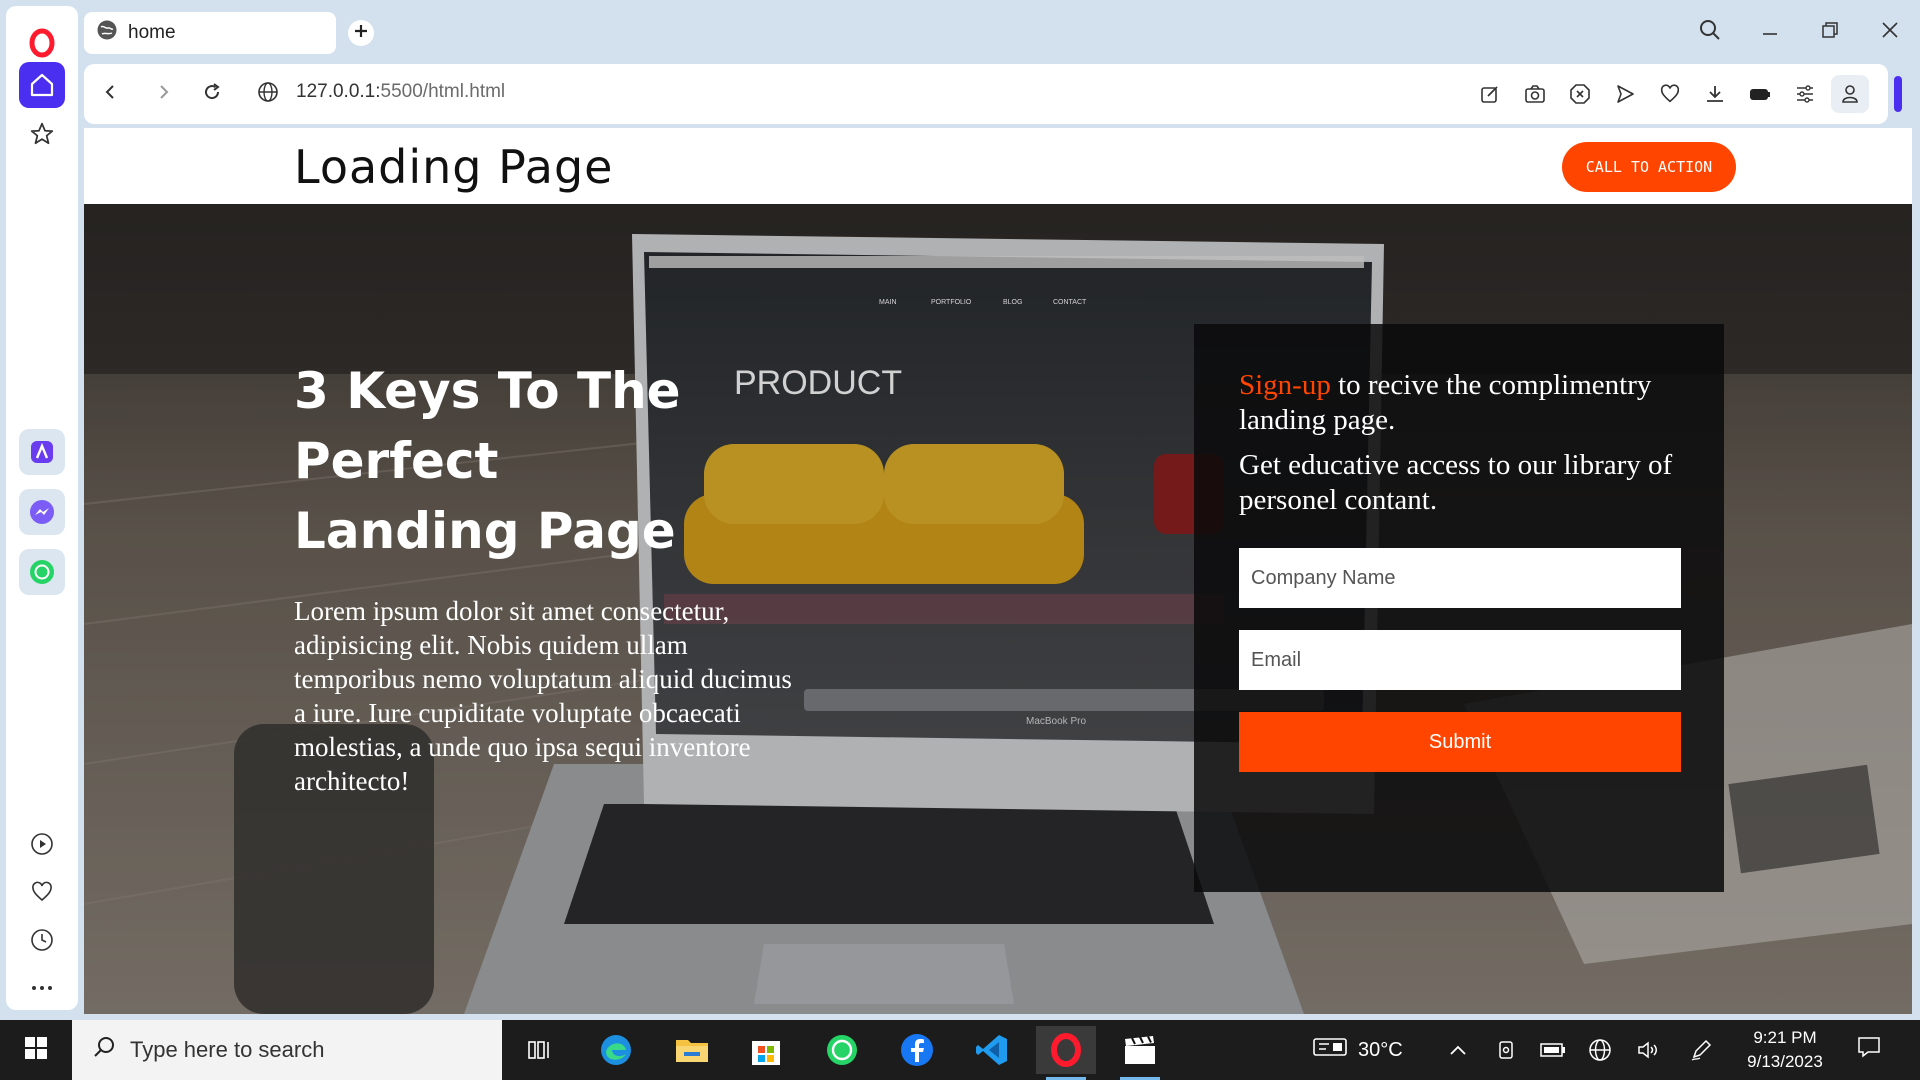  Describe the element at coordinates (1330, 1050) in the screenshot. I see `weather-icon` at that location.